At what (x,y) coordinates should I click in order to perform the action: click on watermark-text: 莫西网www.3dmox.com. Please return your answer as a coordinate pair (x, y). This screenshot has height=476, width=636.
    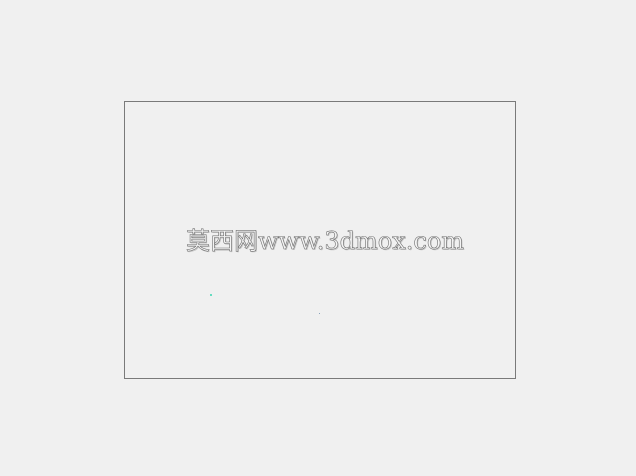
    Looking at the image, I should click on (325, 241).